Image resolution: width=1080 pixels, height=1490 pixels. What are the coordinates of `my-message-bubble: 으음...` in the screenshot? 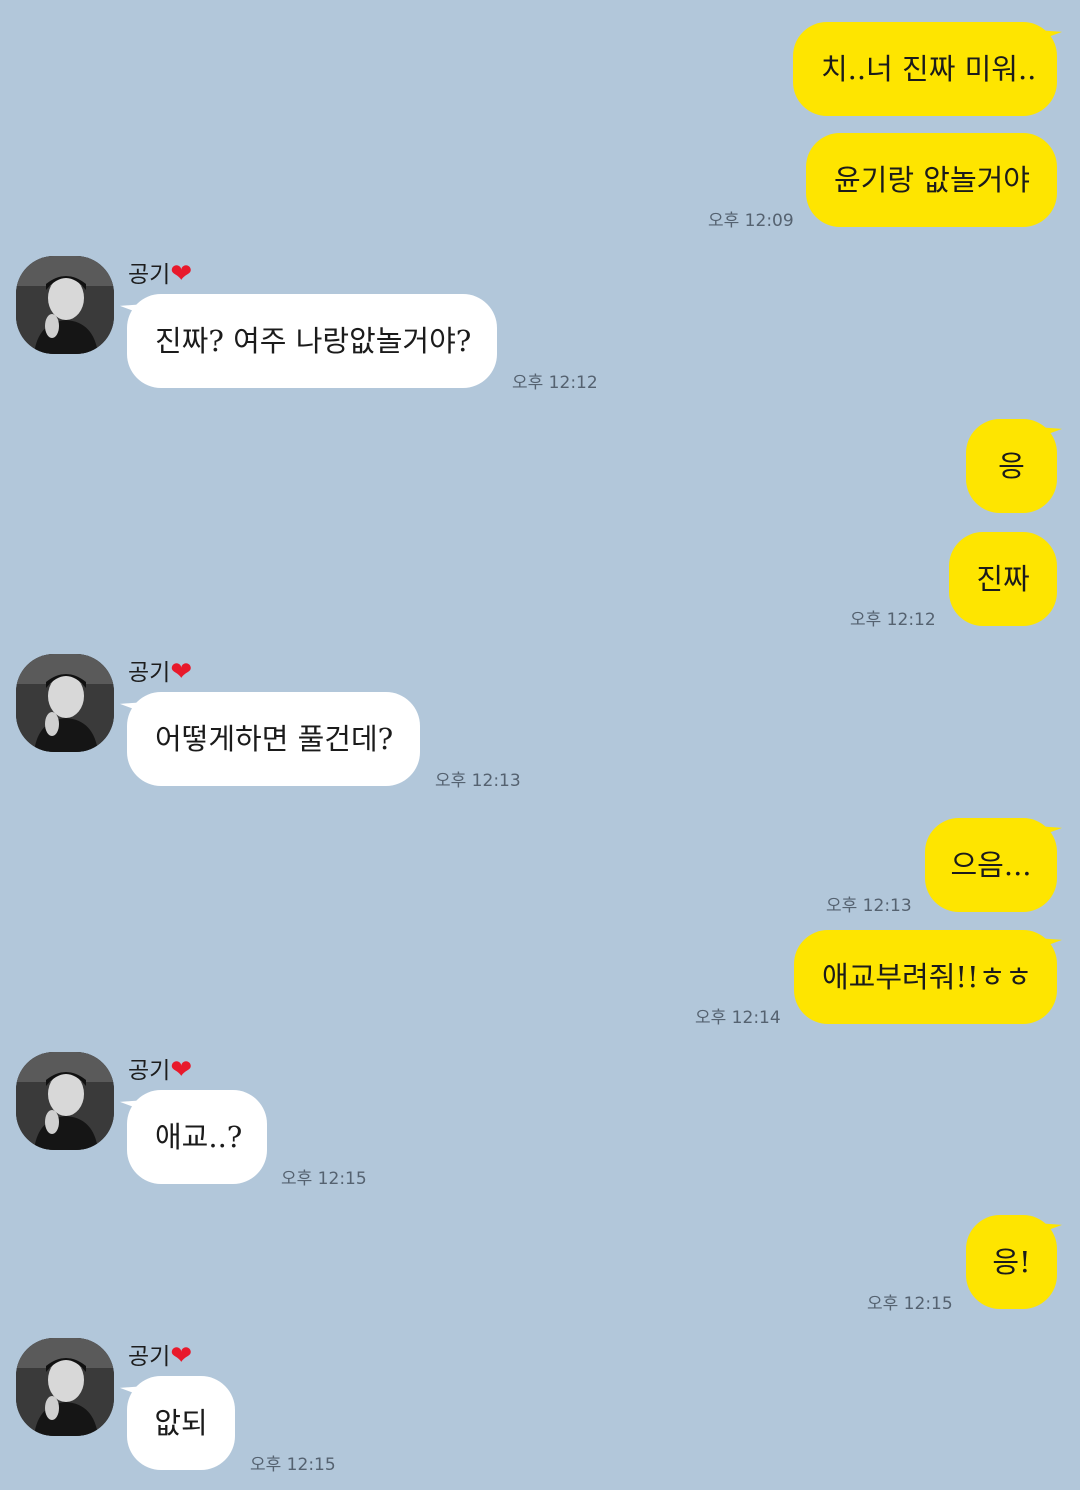 It's located at (991, 865).